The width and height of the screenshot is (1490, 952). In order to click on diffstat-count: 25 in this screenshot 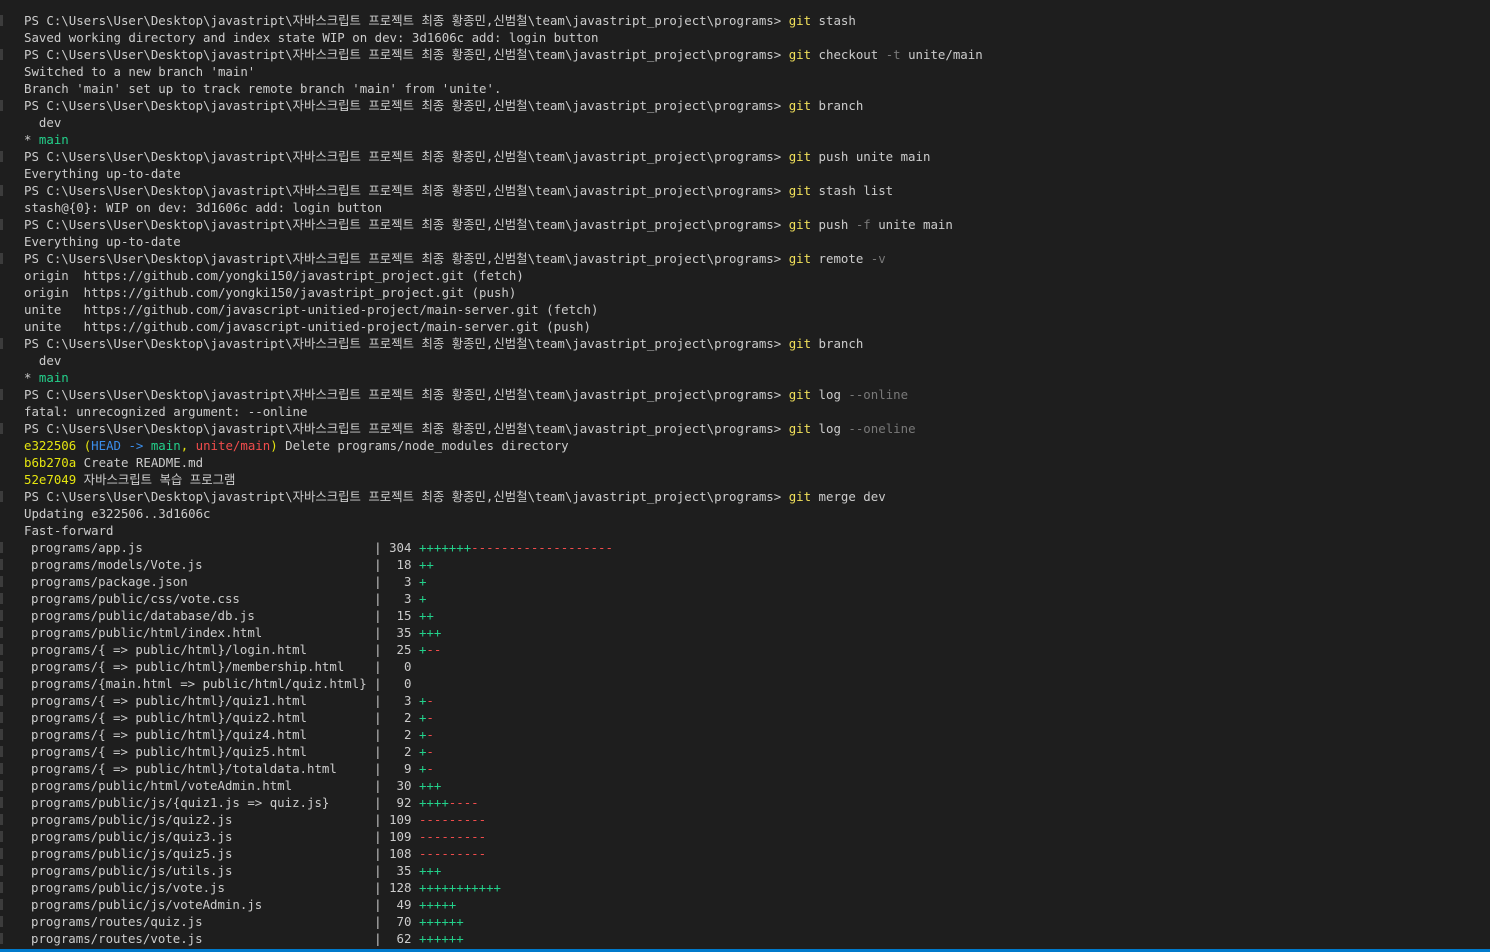, I will do `click(400, 649)`.